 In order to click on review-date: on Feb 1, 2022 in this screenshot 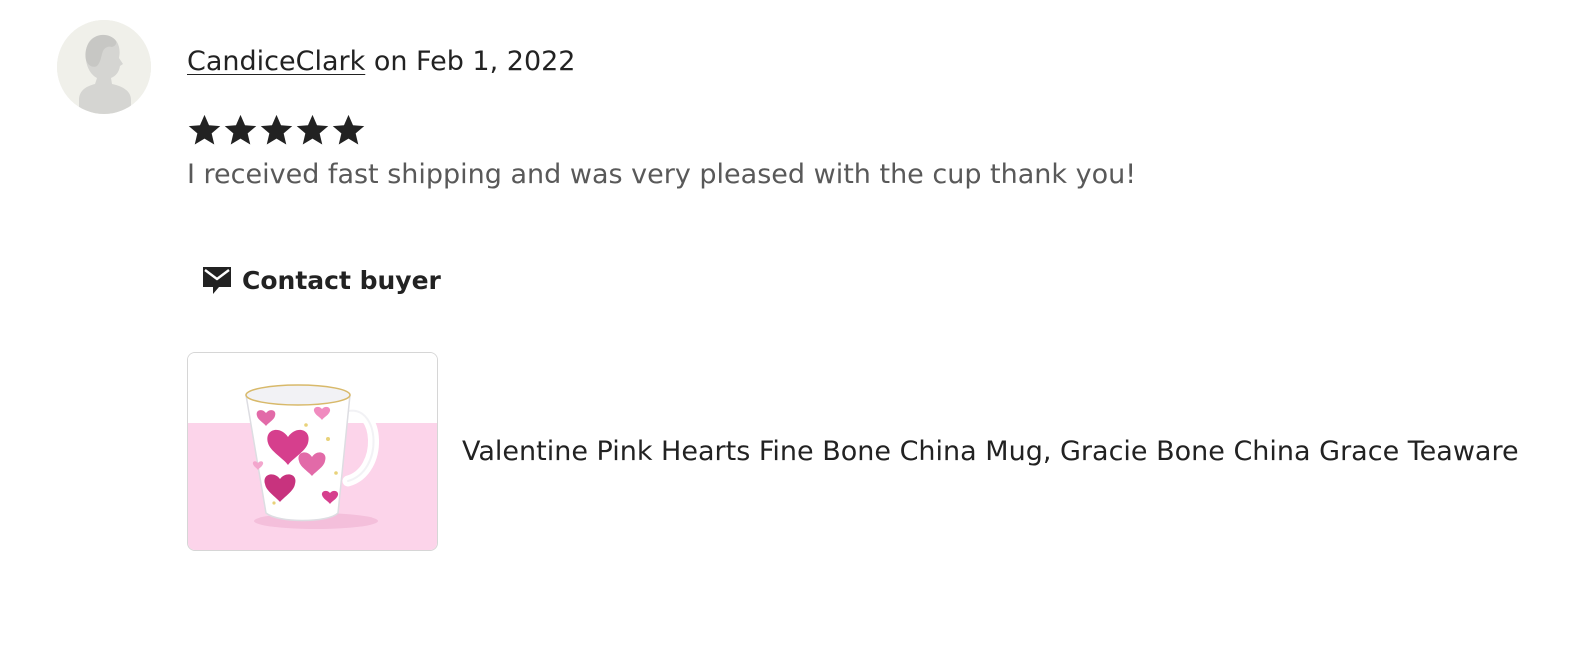, I will do `click(470, 61)`.